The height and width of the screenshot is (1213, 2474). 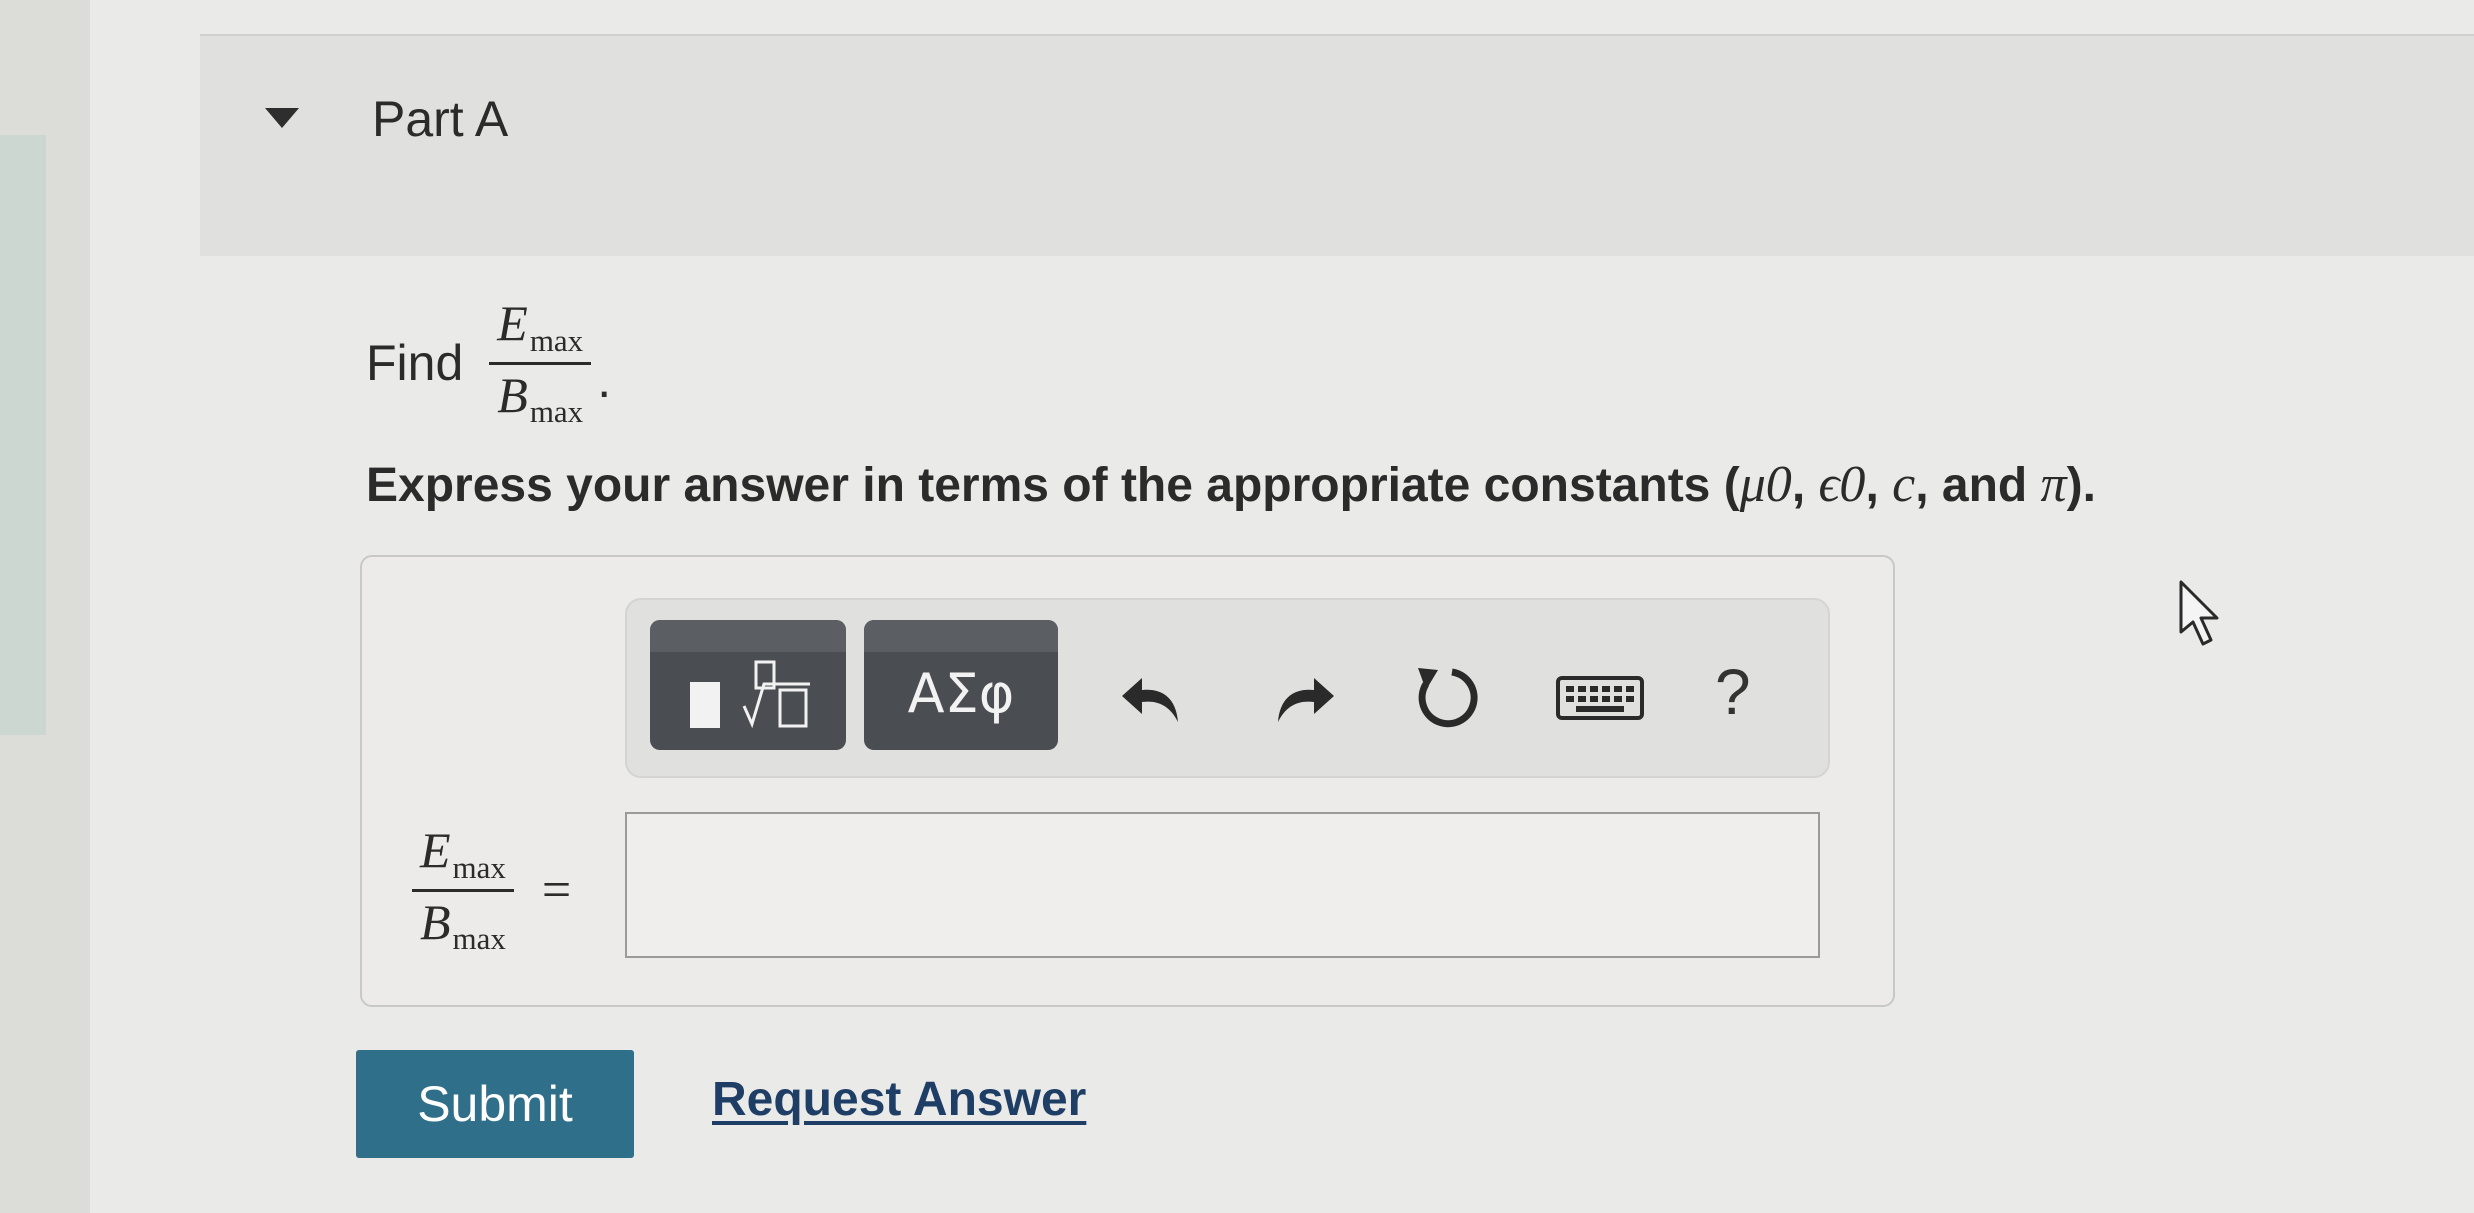 What do you see at coordinates (540, 398) in the screenshot?
I see `fraction-denominator: Bmax` at bounding box center [540, 398].